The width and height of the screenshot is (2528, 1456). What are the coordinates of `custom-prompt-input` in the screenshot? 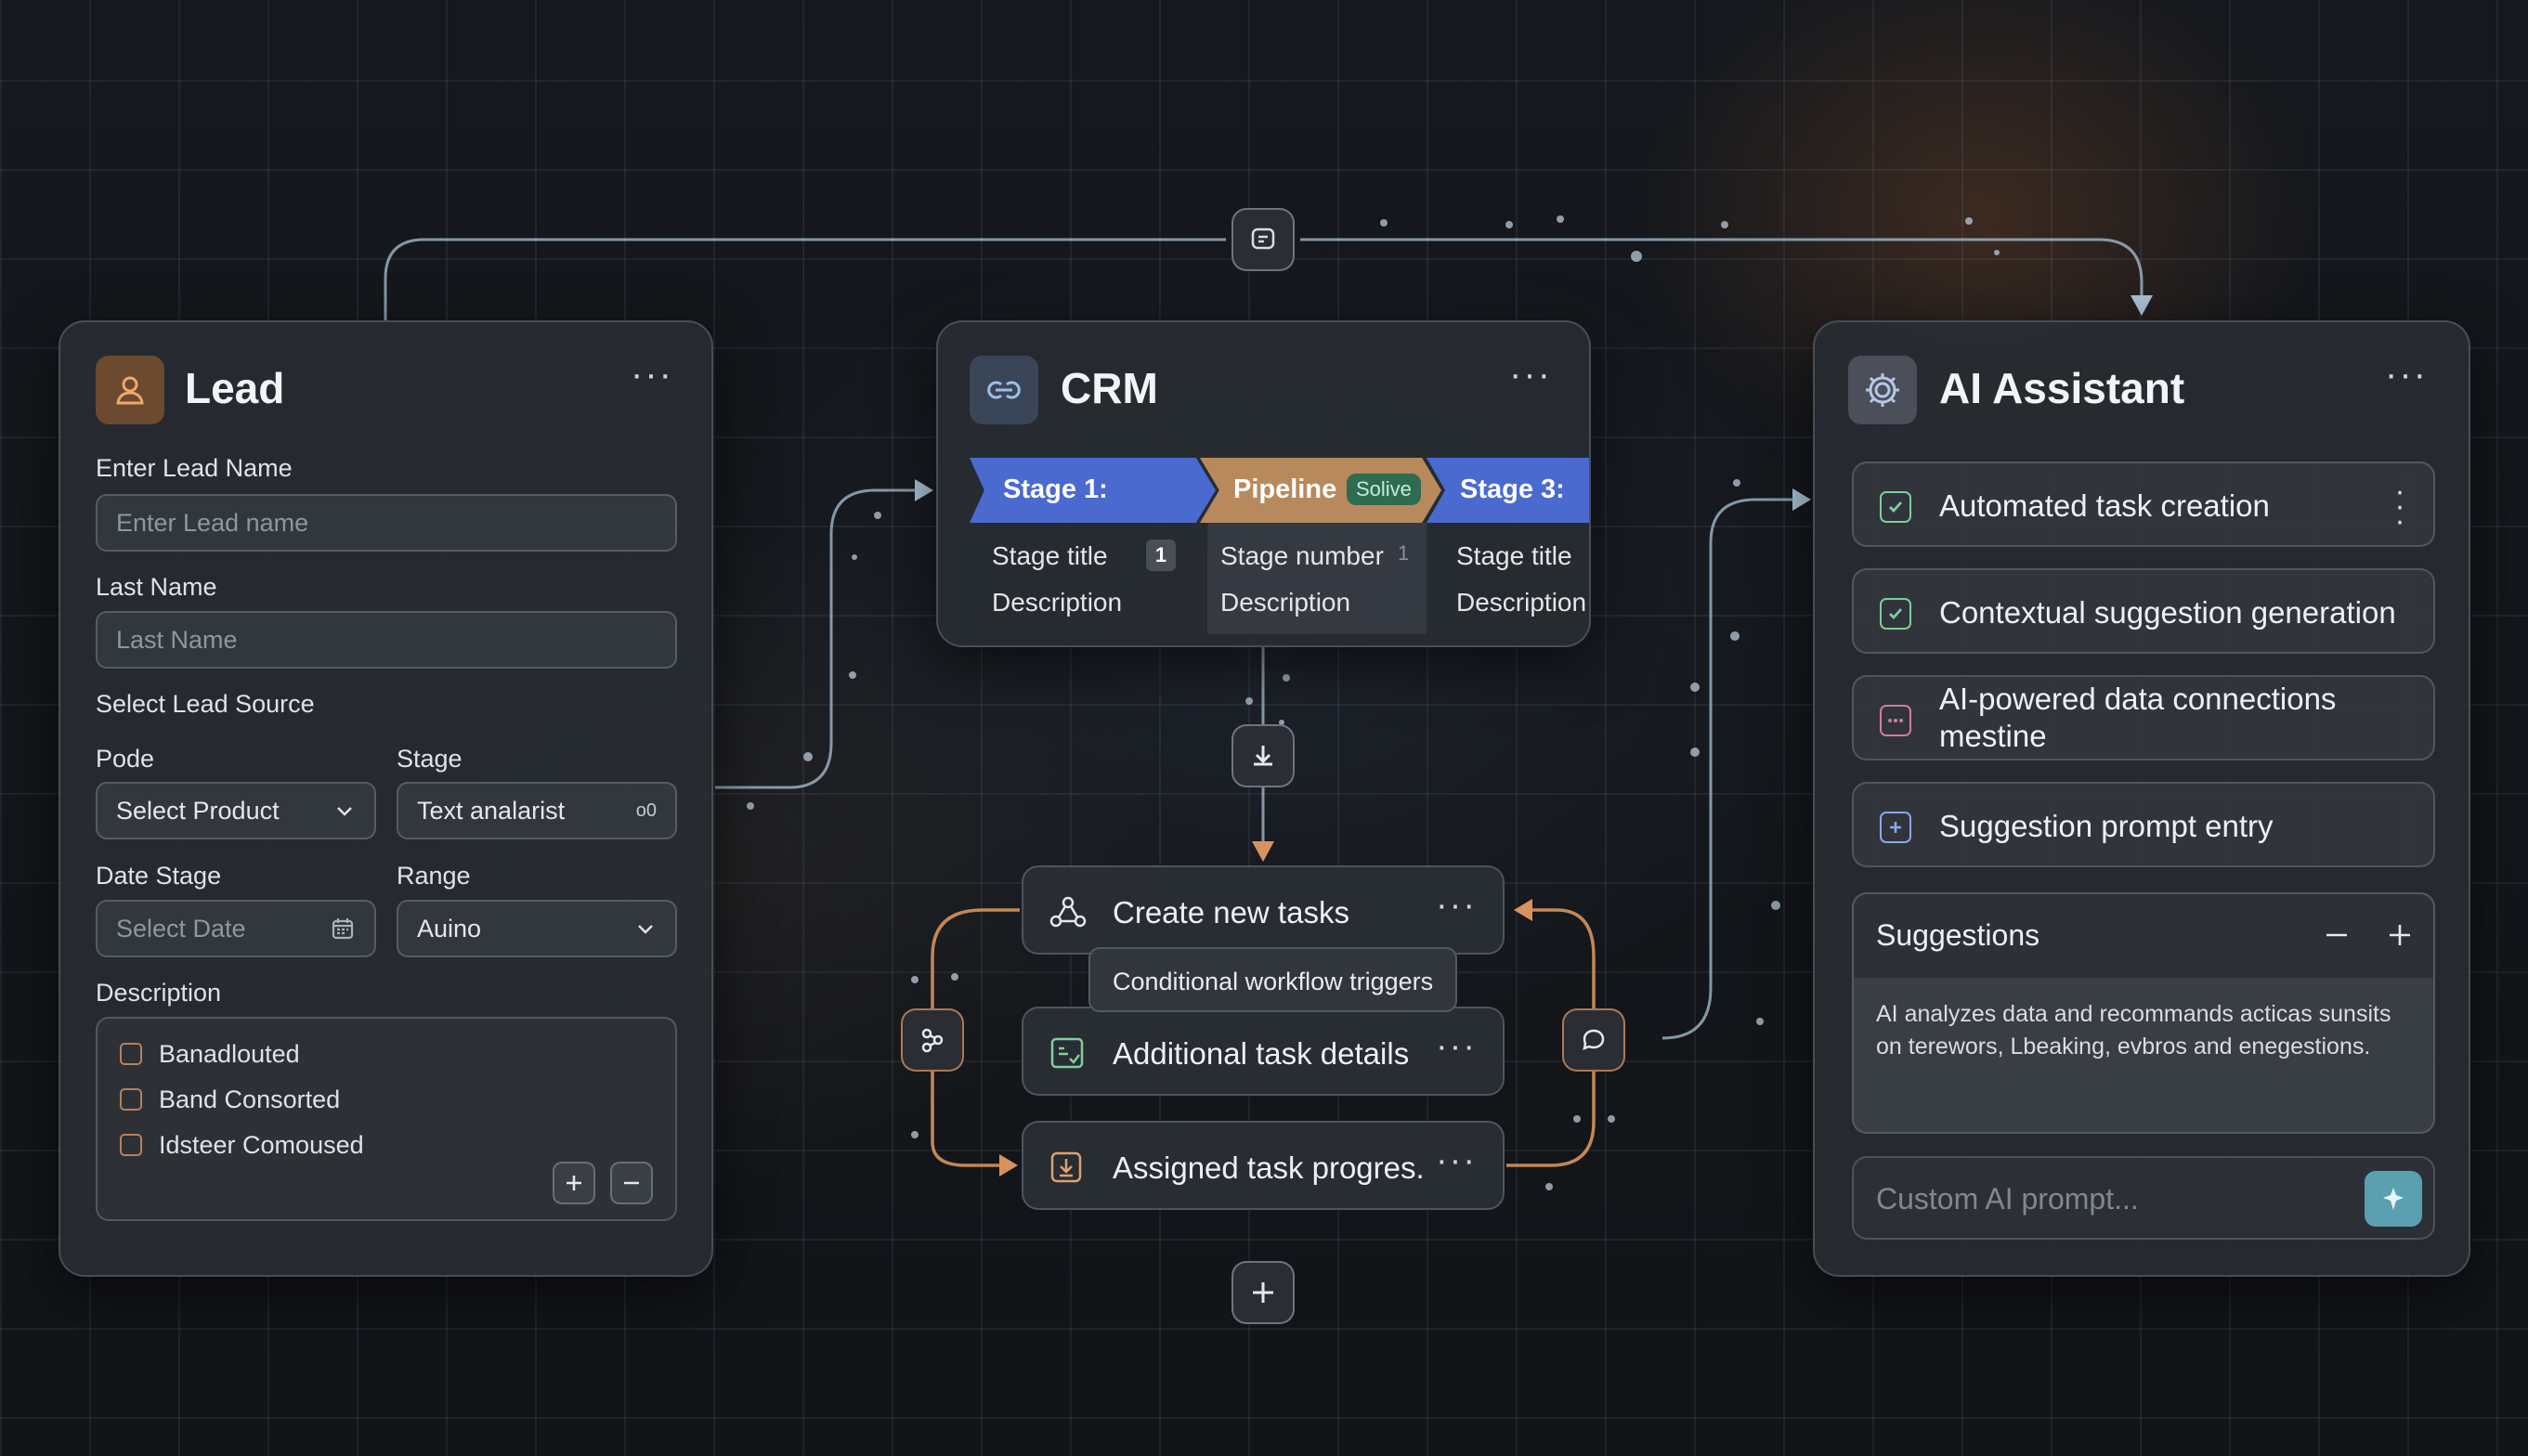 It's located at (2108, 1199).